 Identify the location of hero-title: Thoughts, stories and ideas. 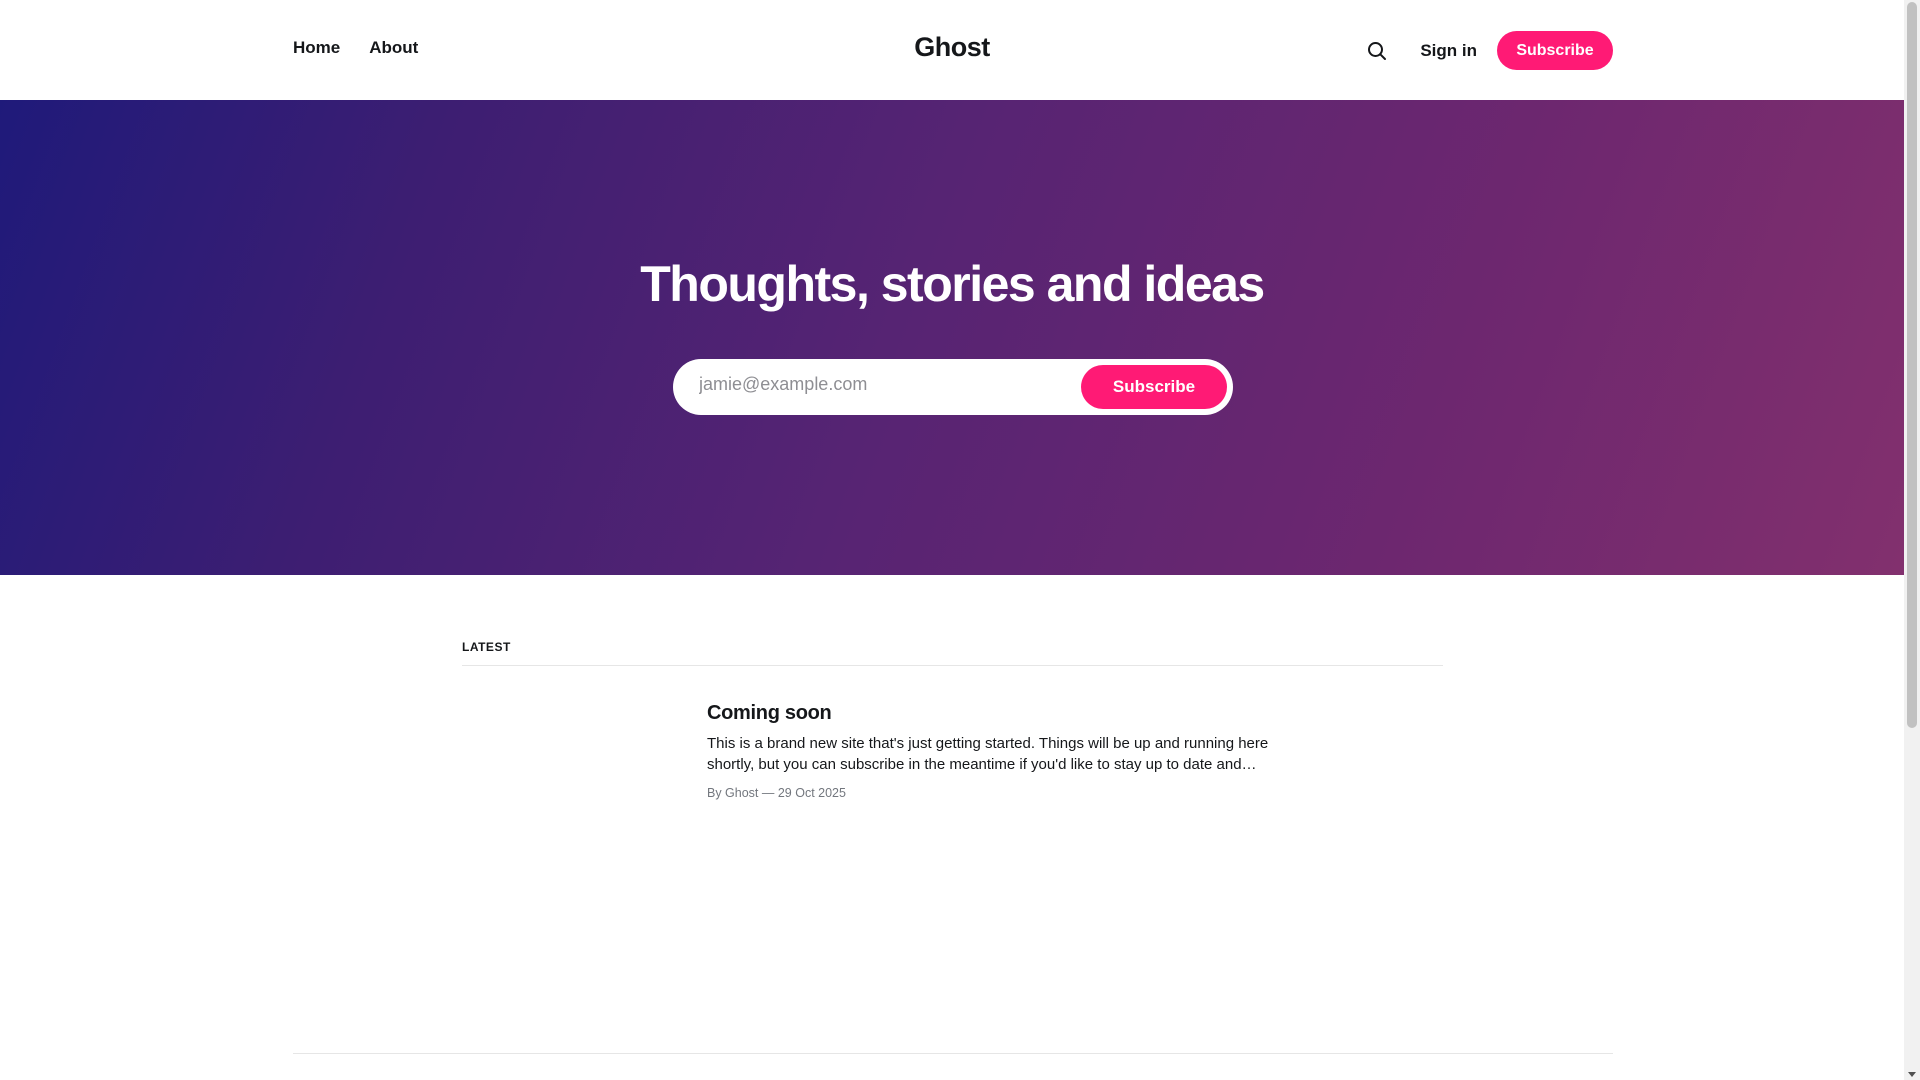
(952, 284).